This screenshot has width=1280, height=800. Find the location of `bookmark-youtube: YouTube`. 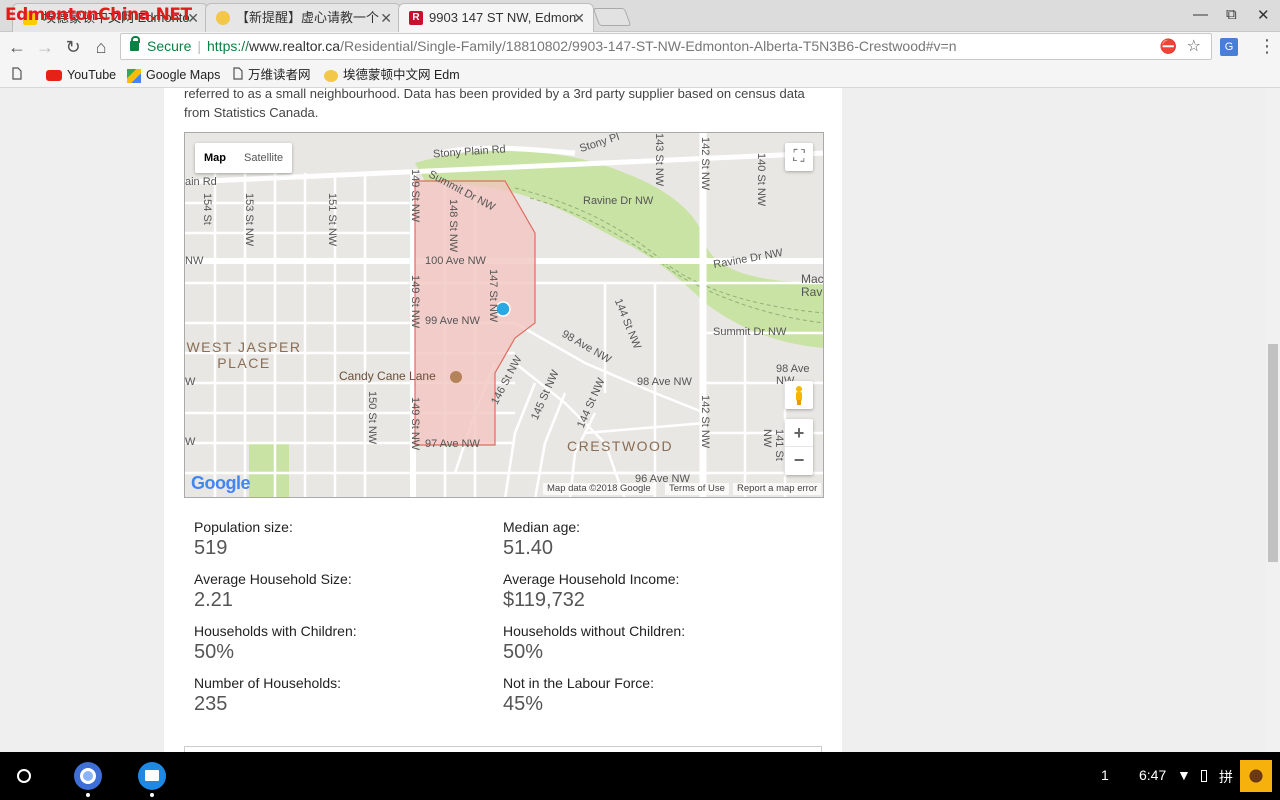

bookmark-youtube: YouTube is located at coordinates (81, 75).